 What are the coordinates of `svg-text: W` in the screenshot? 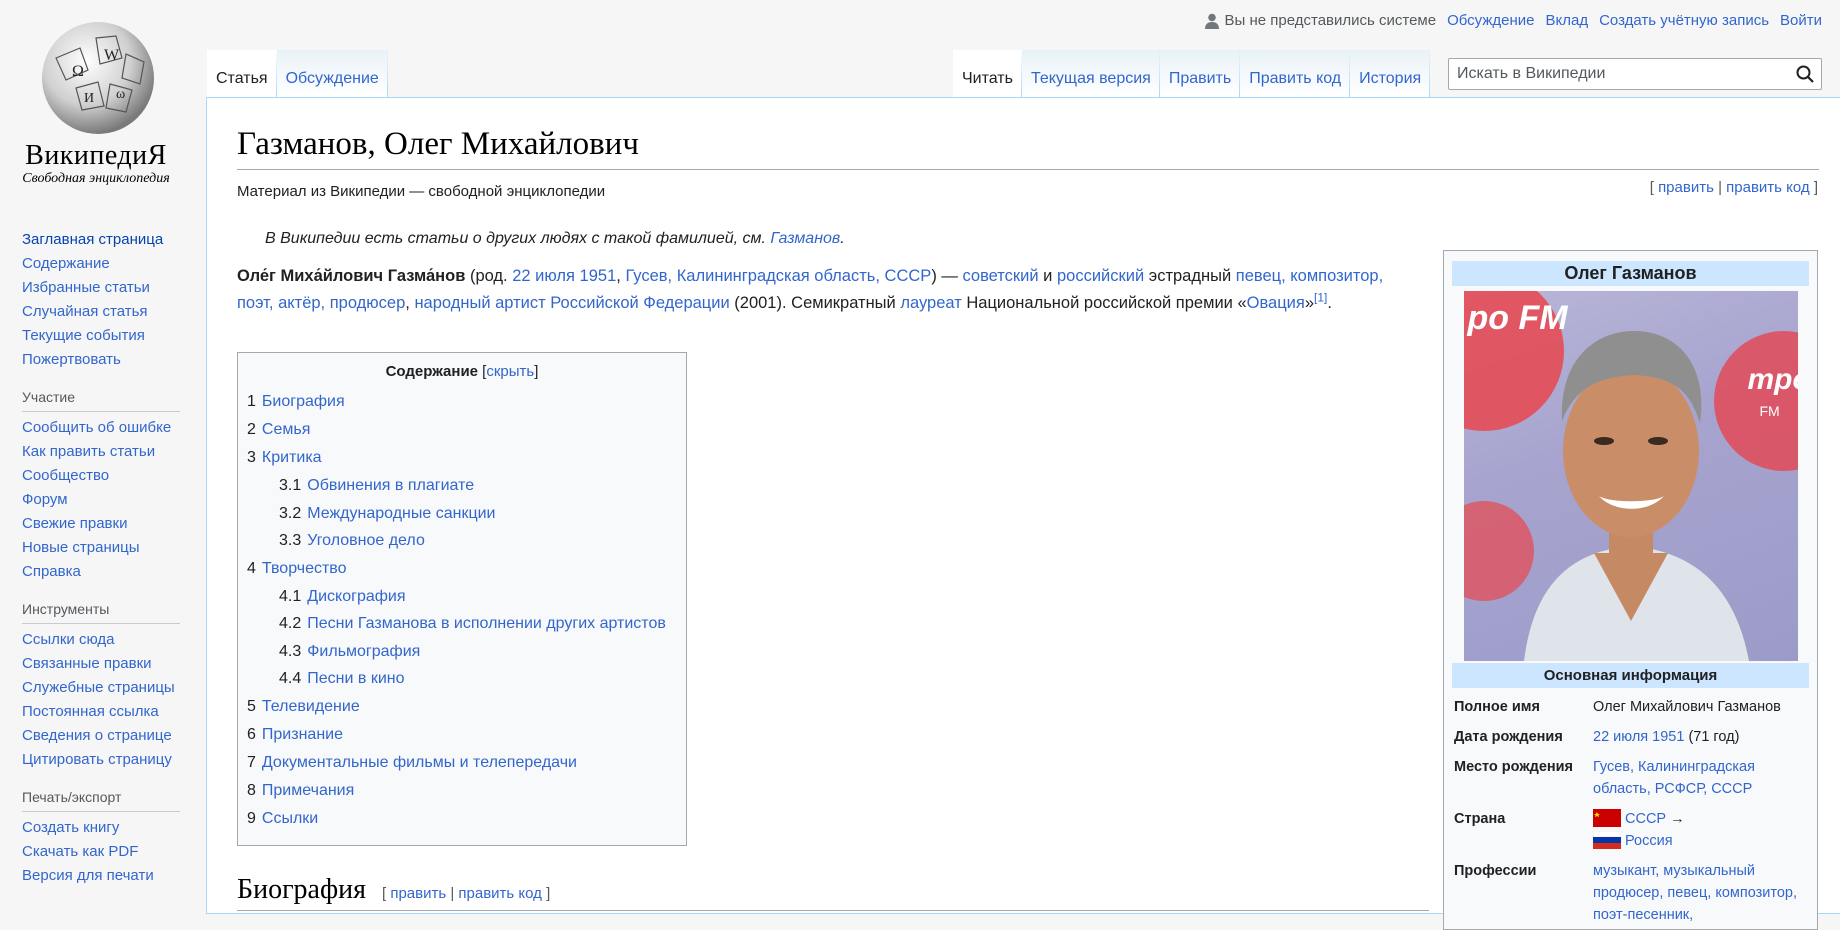 It's located at (112, 55).